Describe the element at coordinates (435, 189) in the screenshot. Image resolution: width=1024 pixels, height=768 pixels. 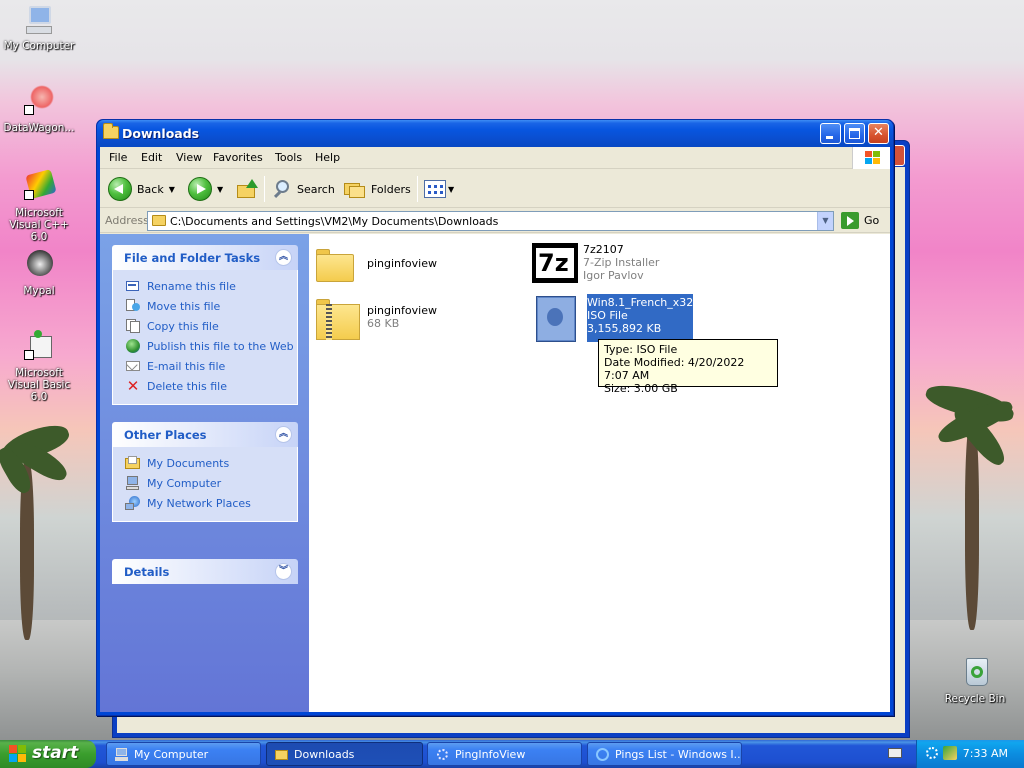
I see `views-icon` at that location.